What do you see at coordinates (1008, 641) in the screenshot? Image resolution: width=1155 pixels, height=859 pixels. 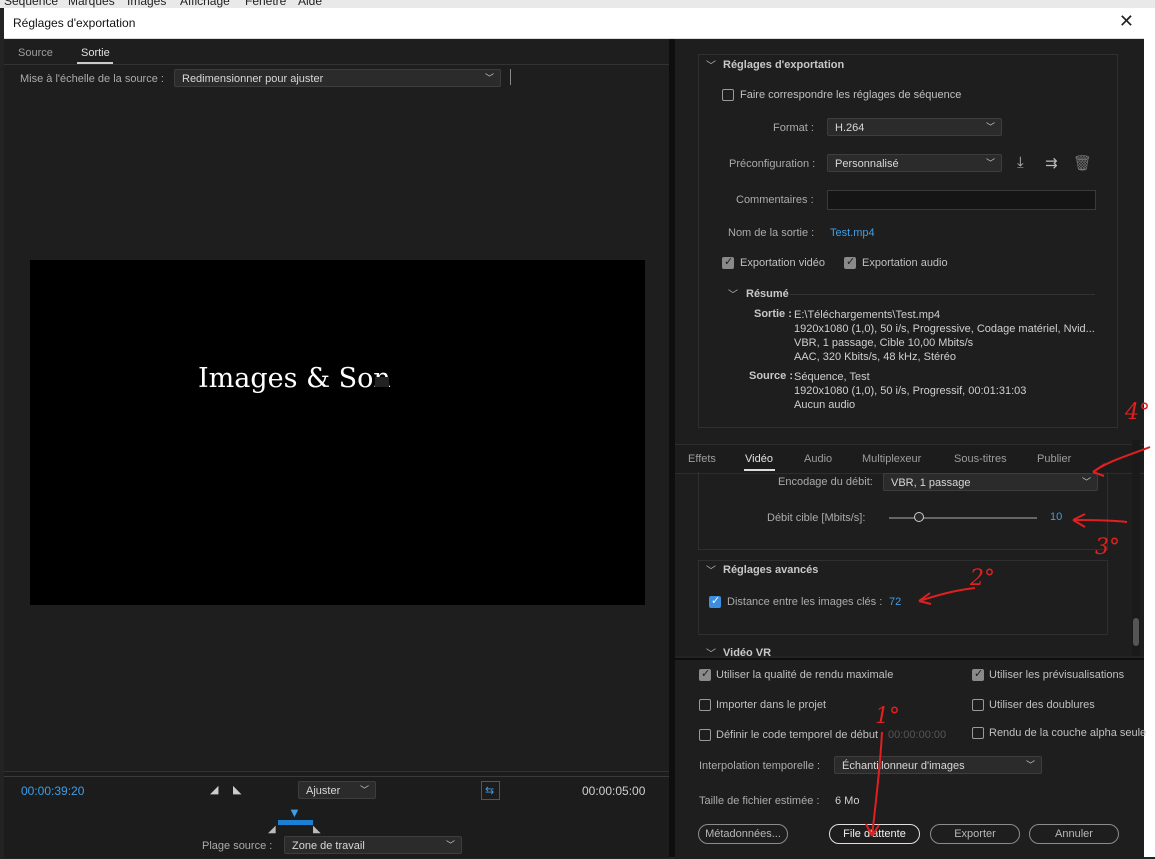 I see `annotation-overlay` at bounding box center [1008, 641].